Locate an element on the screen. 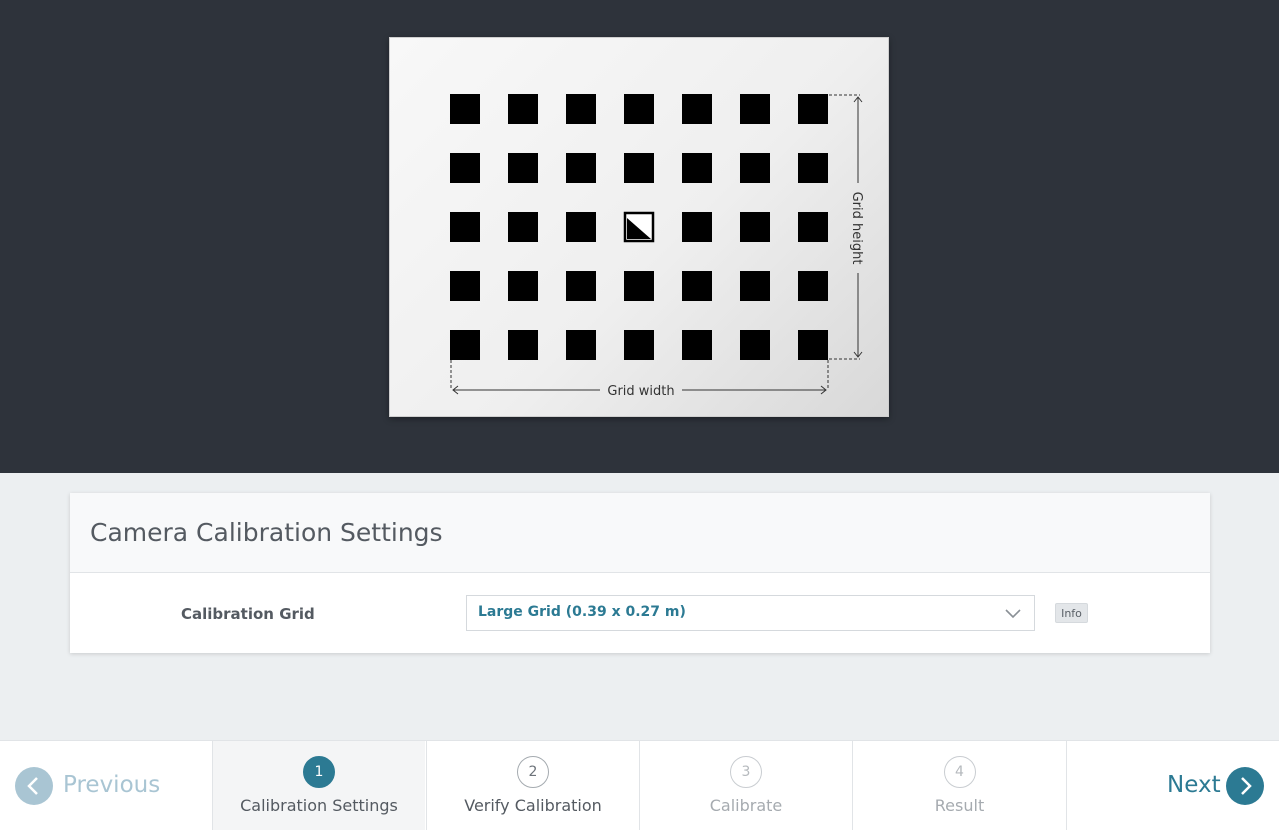 This screenshot has height=830, width=1279. step-number: 4 is located at coordinates (959, 772).